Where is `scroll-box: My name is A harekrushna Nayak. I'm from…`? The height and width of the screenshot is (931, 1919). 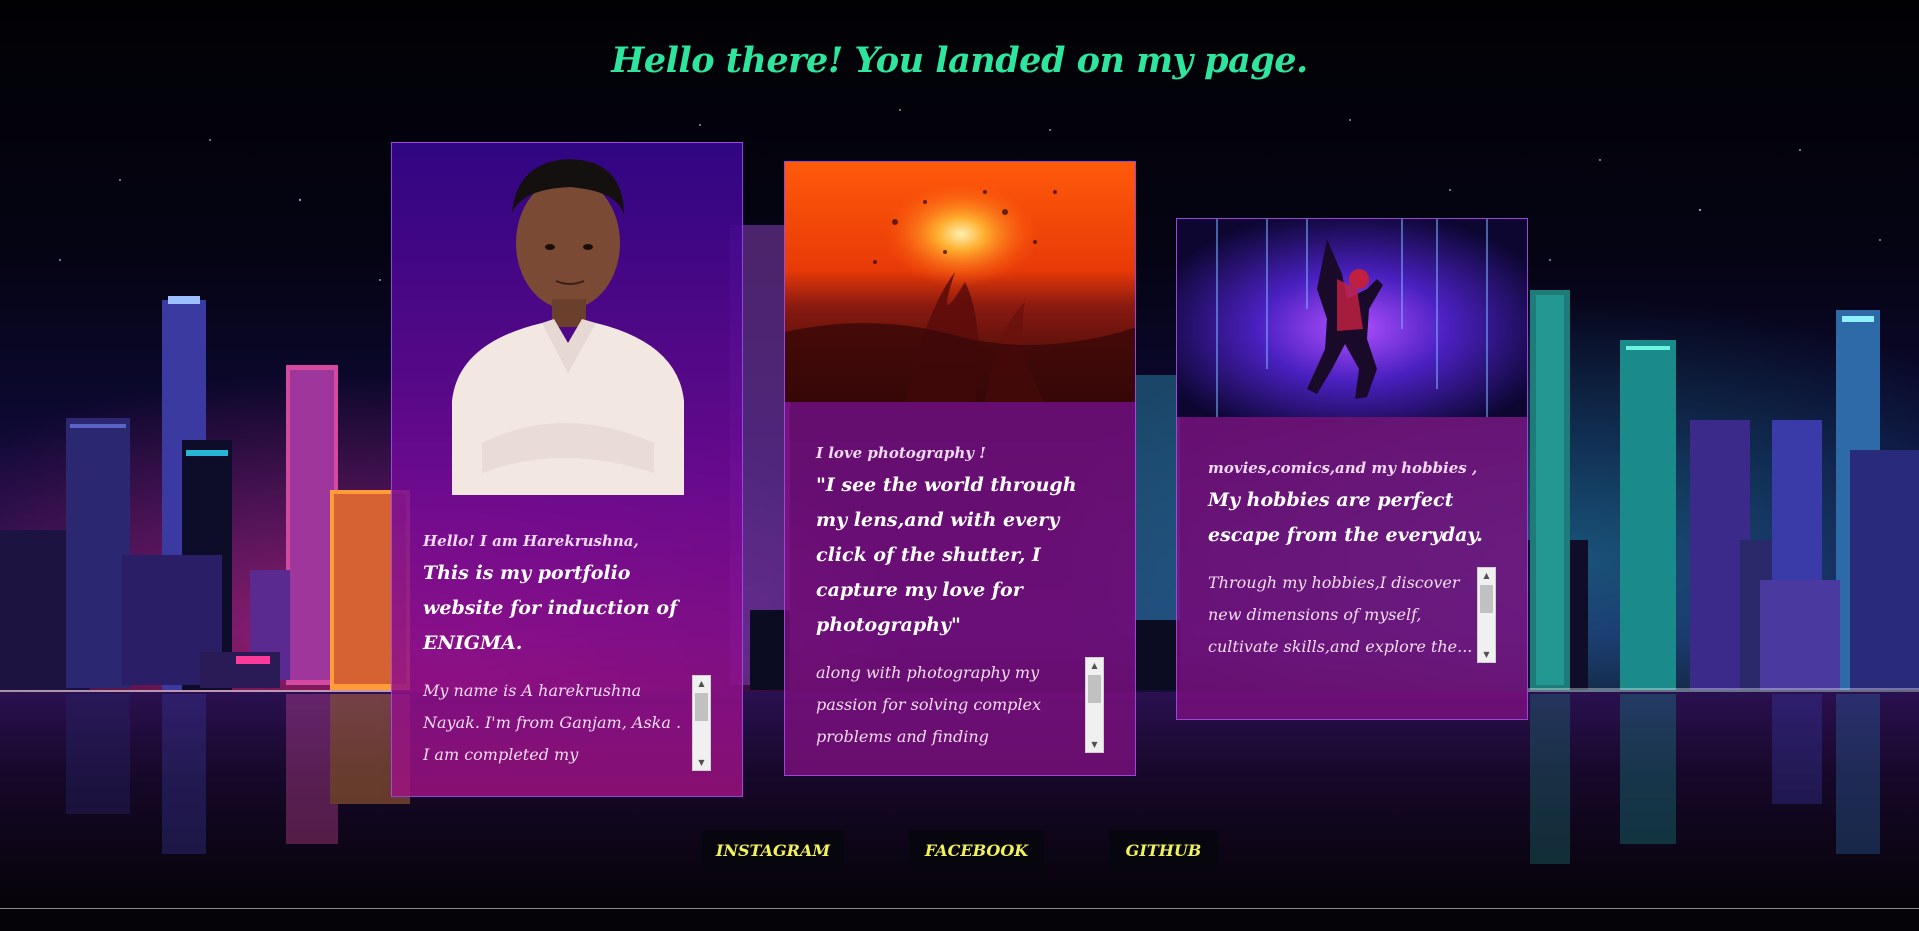
scroll-box: My name is A harekrushna Nayak. I'm from… is located at coordinates (567, 723).